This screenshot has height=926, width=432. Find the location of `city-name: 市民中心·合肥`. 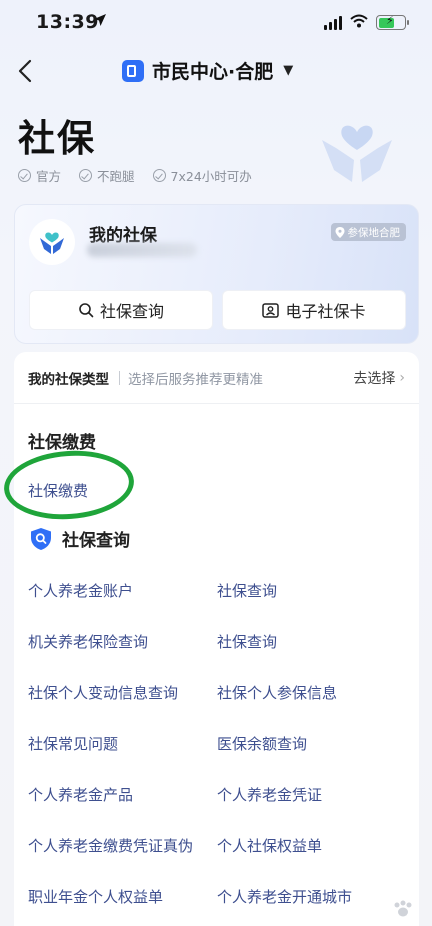

city-name: 市民中心·合肥 is located at coordinates (213, 72).